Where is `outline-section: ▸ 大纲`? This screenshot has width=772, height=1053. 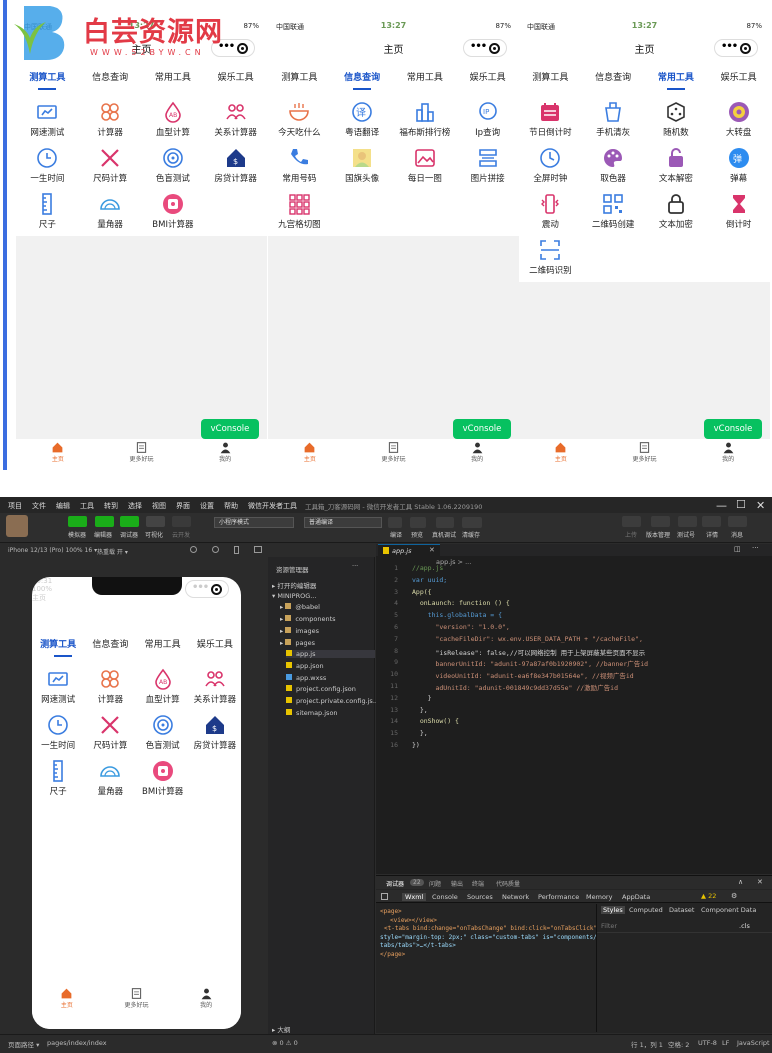
outline-section: ▸ 大纲 is located at coordinates (281, 1029).